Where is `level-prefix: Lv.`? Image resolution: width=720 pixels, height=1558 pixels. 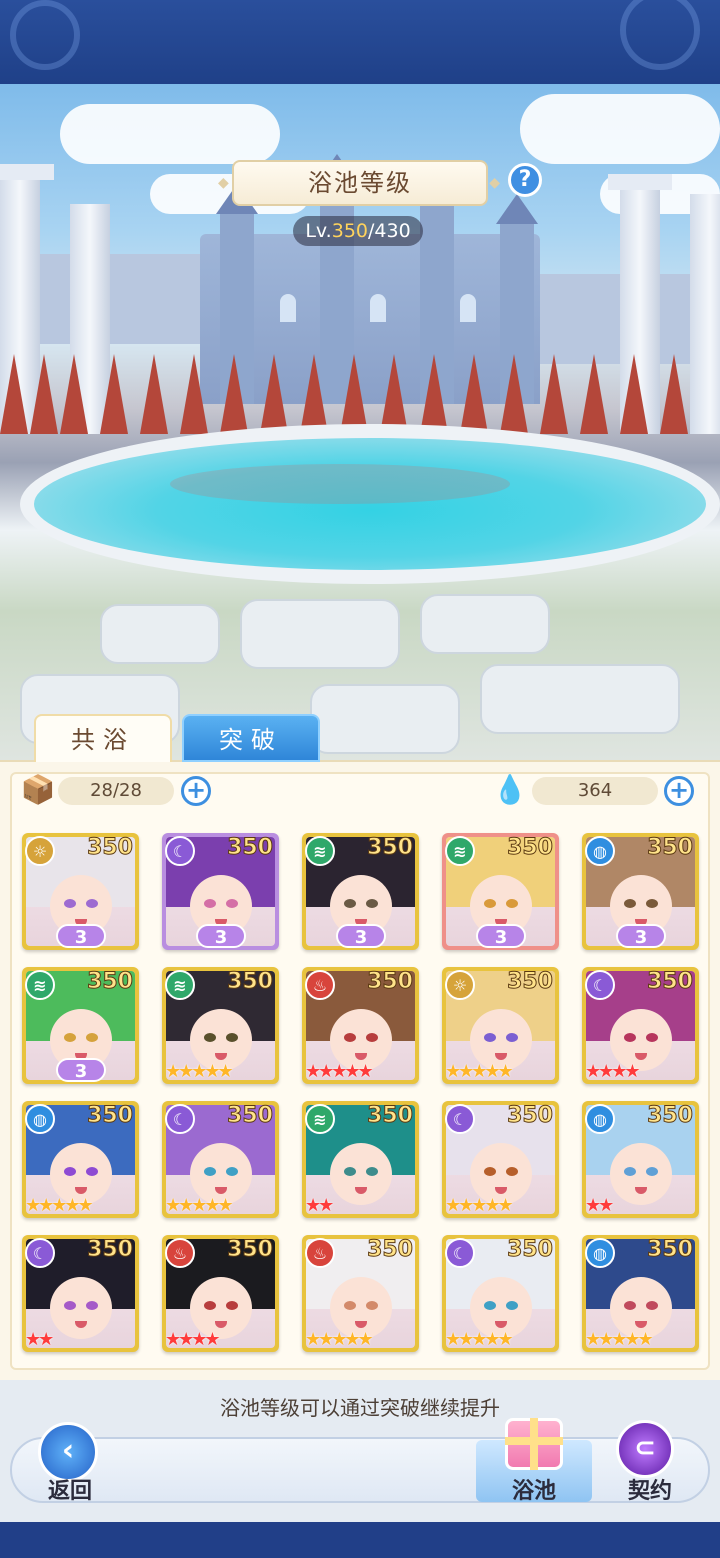
level-prefix: Lv. is located at coordinates (318, 231).